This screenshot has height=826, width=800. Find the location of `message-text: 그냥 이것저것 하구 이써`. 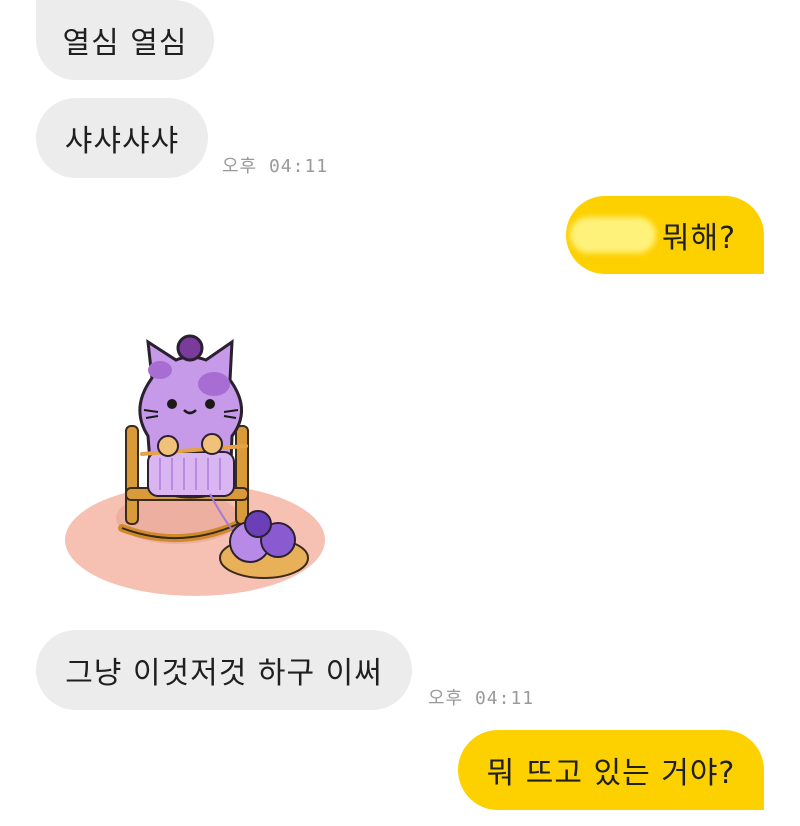

message-text: 그냥 이것저것 하구 이써 is located at coordinates (224, 673).